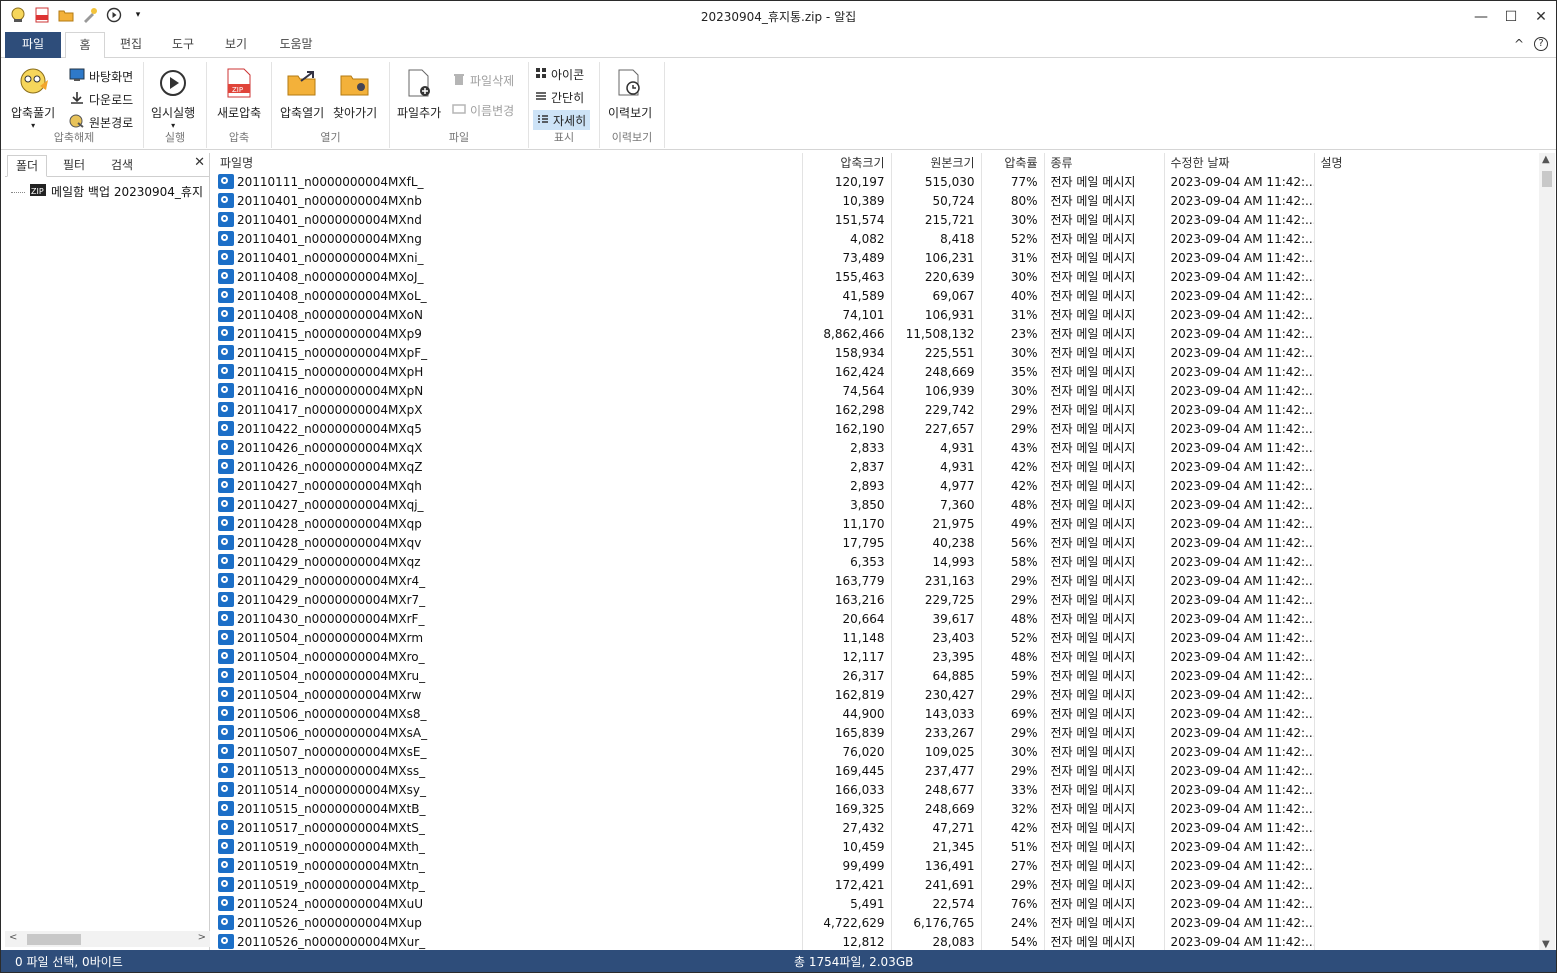  I want to click on column-compressed-size: 압축크기, so click(847, 162).